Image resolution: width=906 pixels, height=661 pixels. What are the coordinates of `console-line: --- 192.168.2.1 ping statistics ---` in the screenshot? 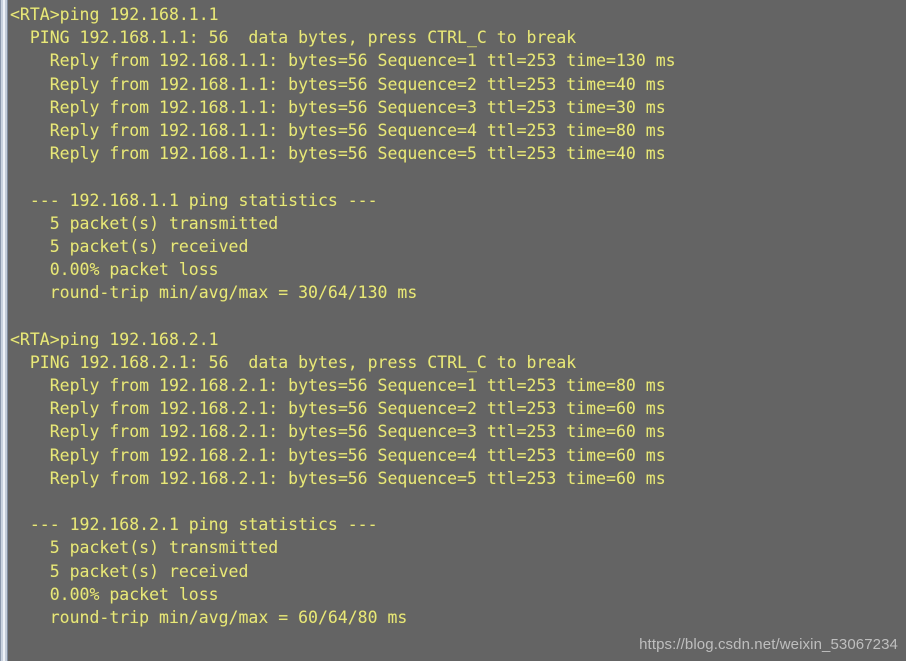 It's located at (194, 525).